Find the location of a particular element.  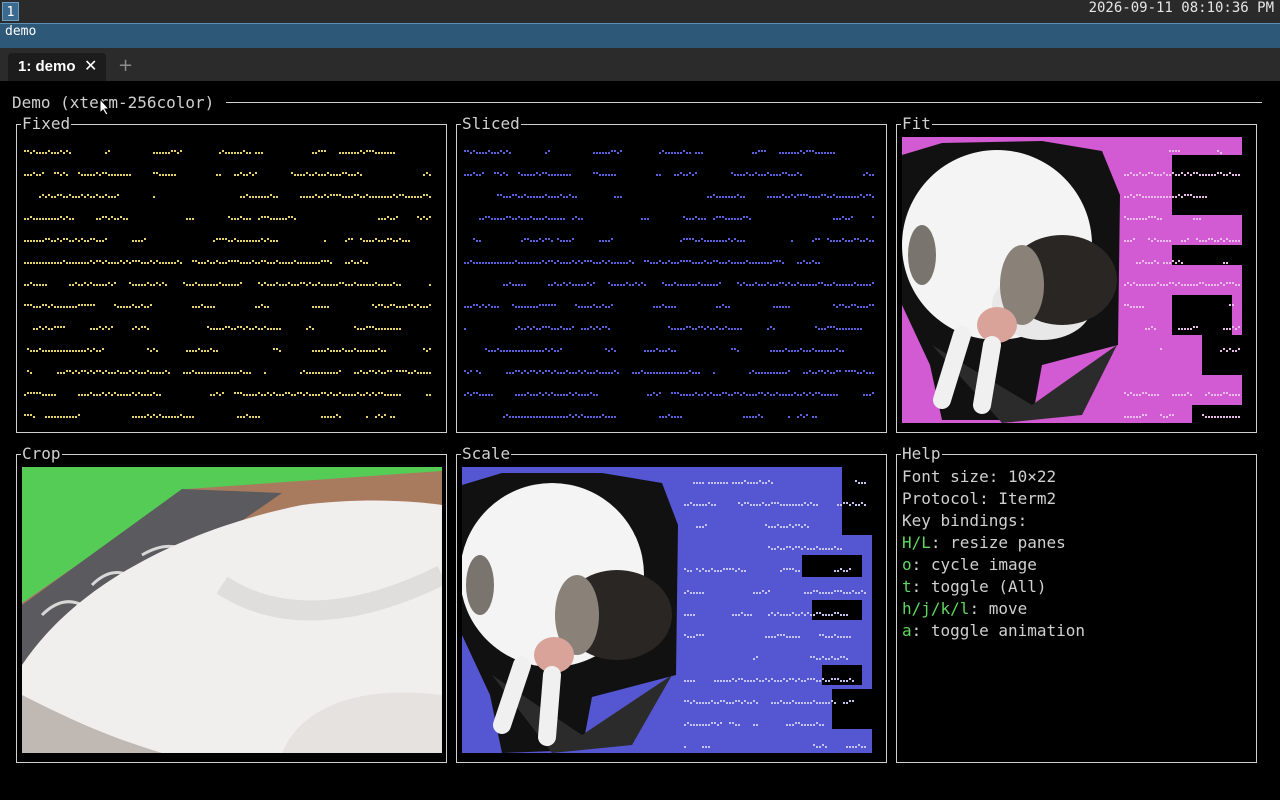

title-rule is located at coordinates (744, 102).